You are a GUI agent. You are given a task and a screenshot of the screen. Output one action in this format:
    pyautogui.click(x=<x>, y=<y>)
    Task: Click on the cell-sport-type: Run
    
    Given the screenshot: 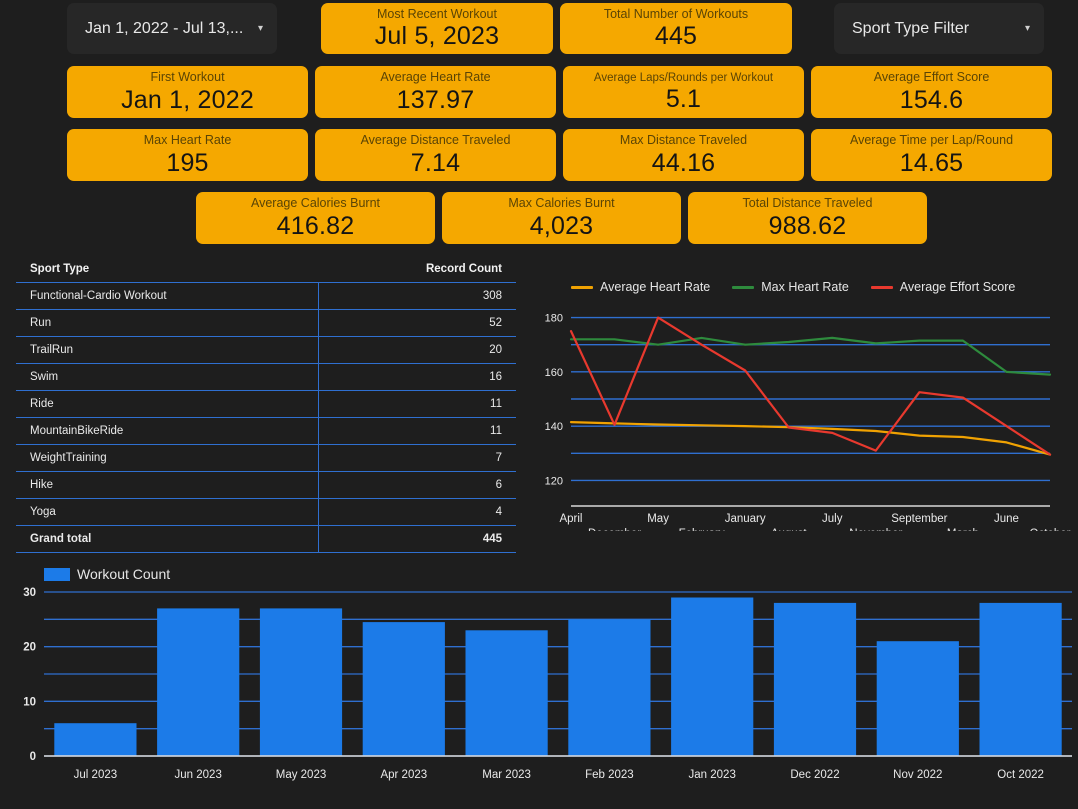 What is the action you would take?
    pyautogui.click(x=167, y=323)
    